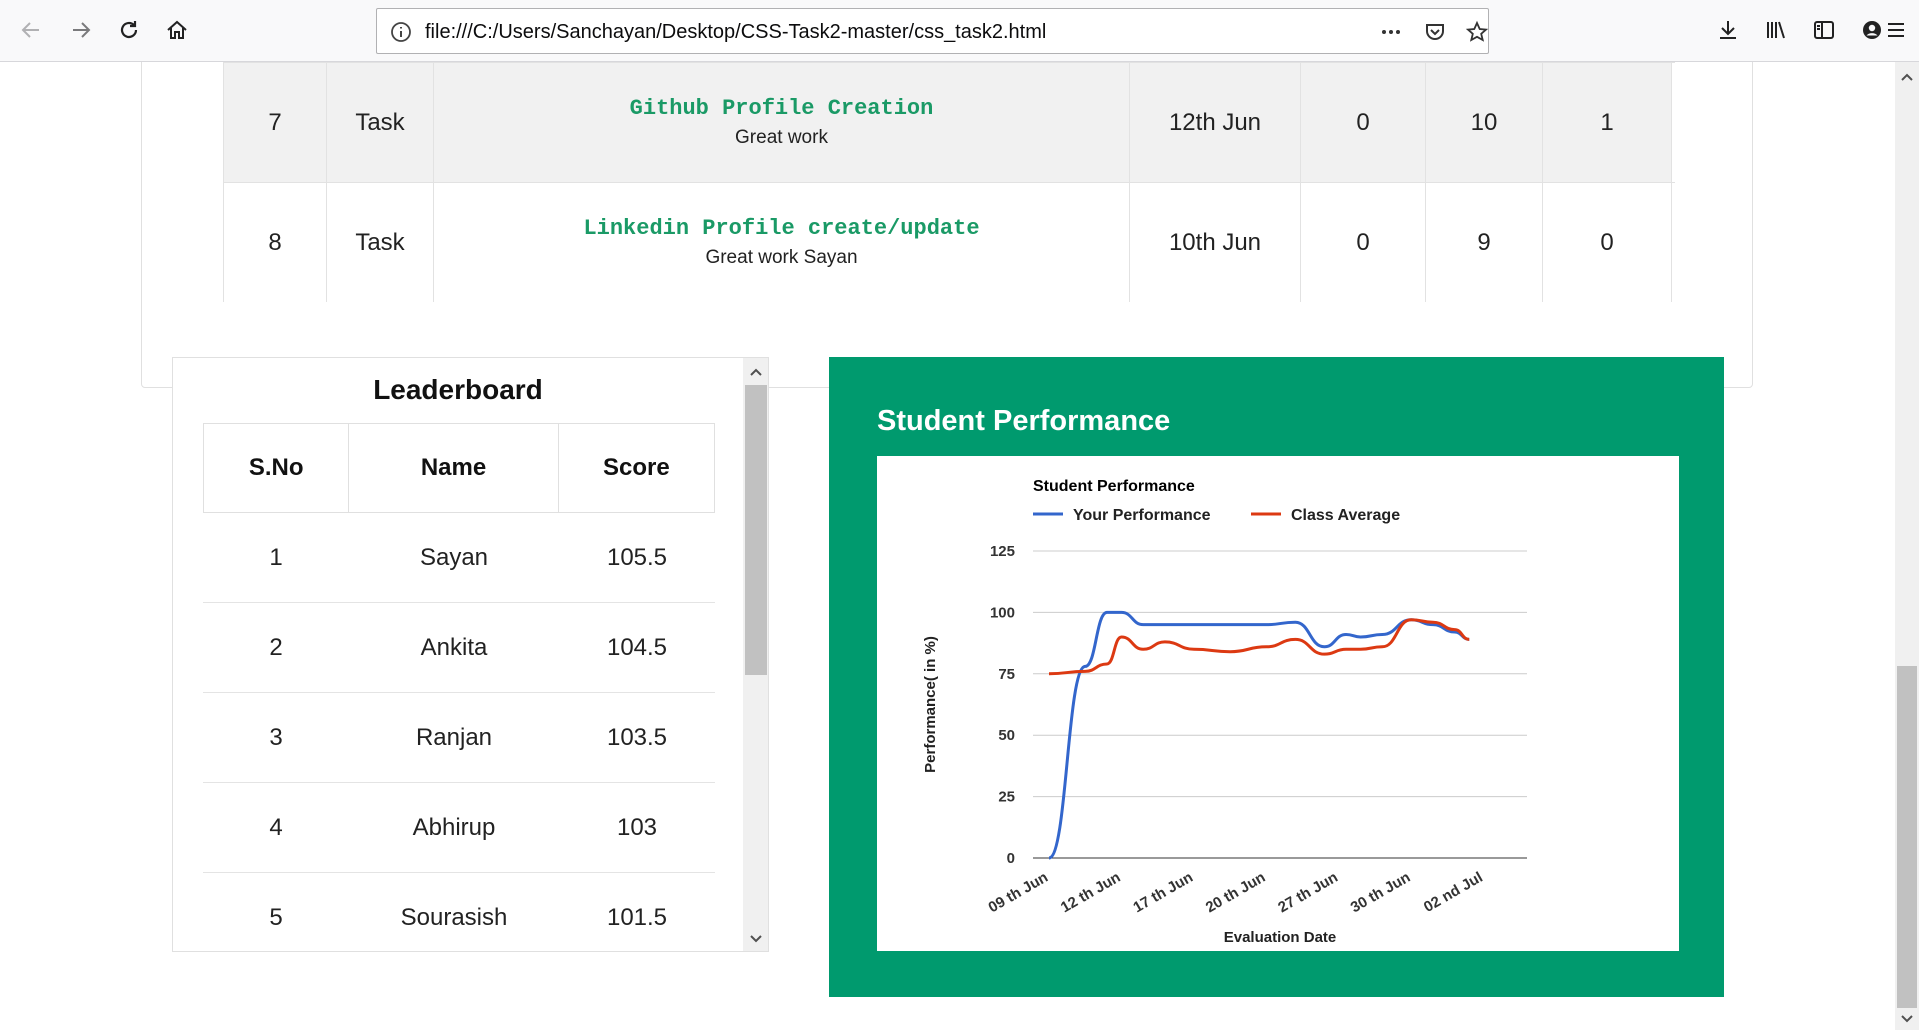  Describe the element at coordinates (1728, 30) in the screenshot. I see `download-icon` at that location.